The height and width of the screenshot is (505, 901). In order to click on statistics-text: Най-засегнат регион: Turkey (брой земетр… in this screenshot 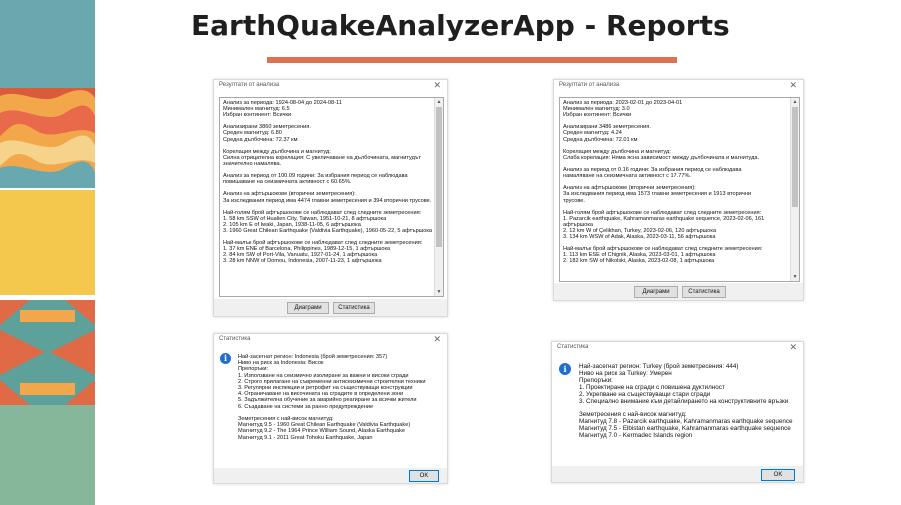, I will do `click(686, 401)`.